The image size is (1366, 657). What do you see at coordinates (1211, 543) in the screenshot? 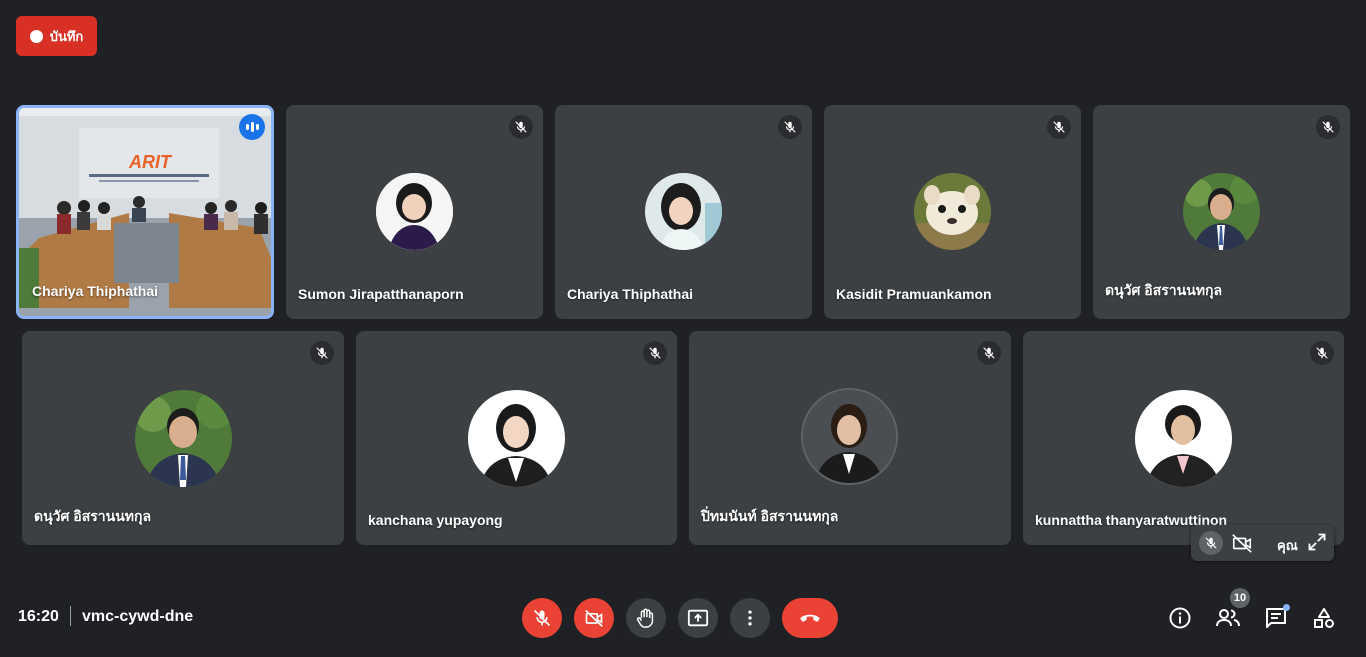
I see `self-mic-off-icon` at bounding box center [1211, 543].